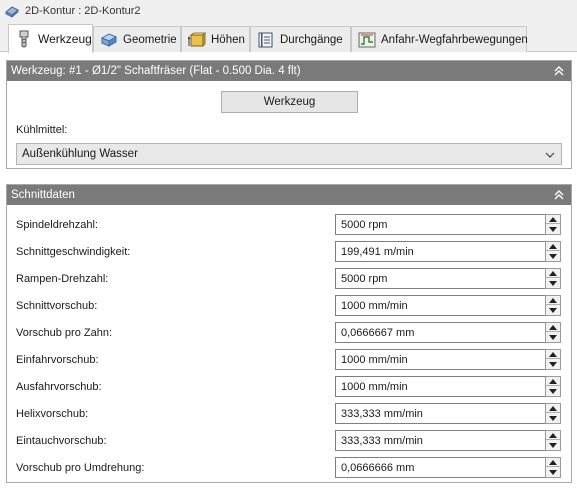 The width and height of the screenshot is (577, 494). I want to click on row-vorschub-pro-zahn: Vorschub pro Zahn: 0,0666667 mm, so click(289, 333).